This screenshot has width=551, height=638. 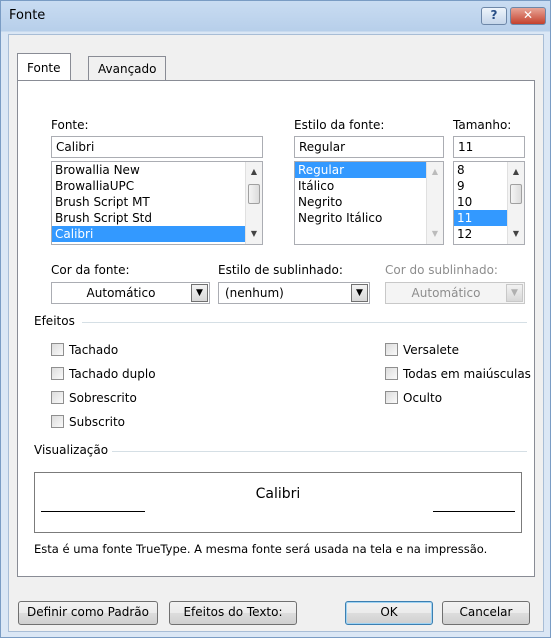 I want to click on preview-box: Calibri, so click(x=278, y=502).